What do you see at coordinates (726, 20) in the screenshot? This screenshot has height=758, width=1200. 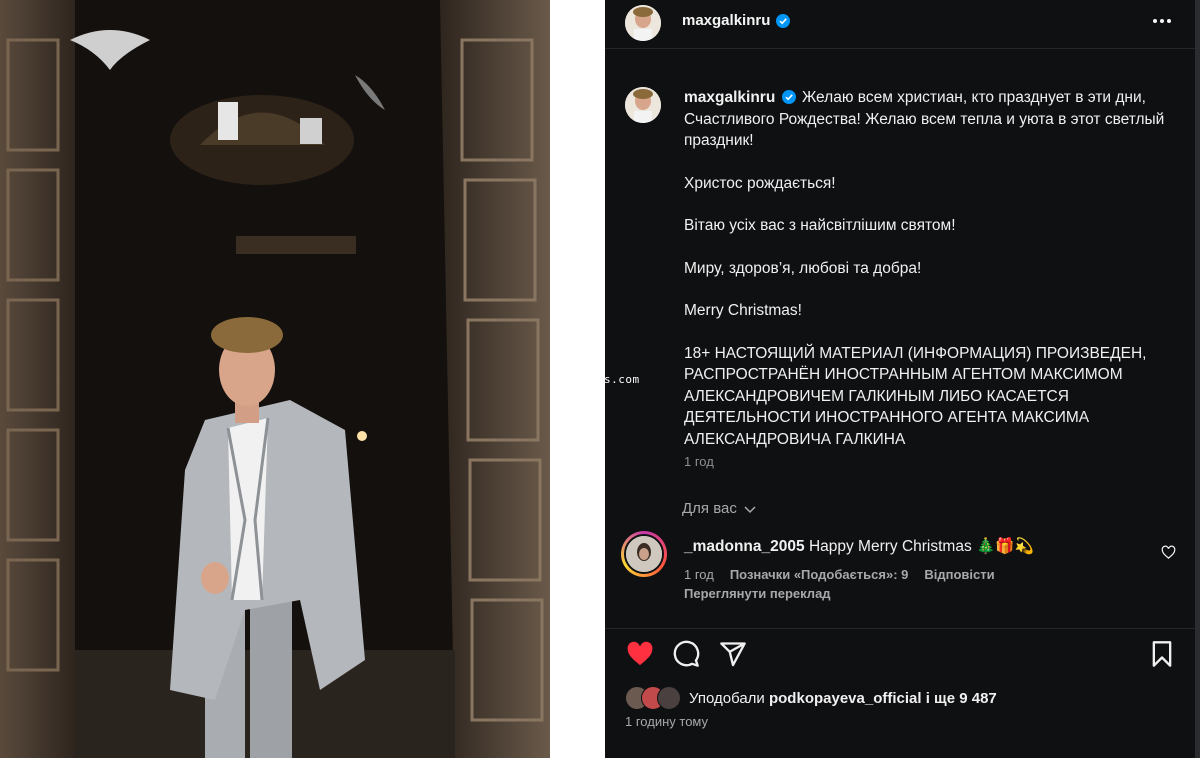 I see `header-username: maxgalkinru` at bounding box center [726, 20].